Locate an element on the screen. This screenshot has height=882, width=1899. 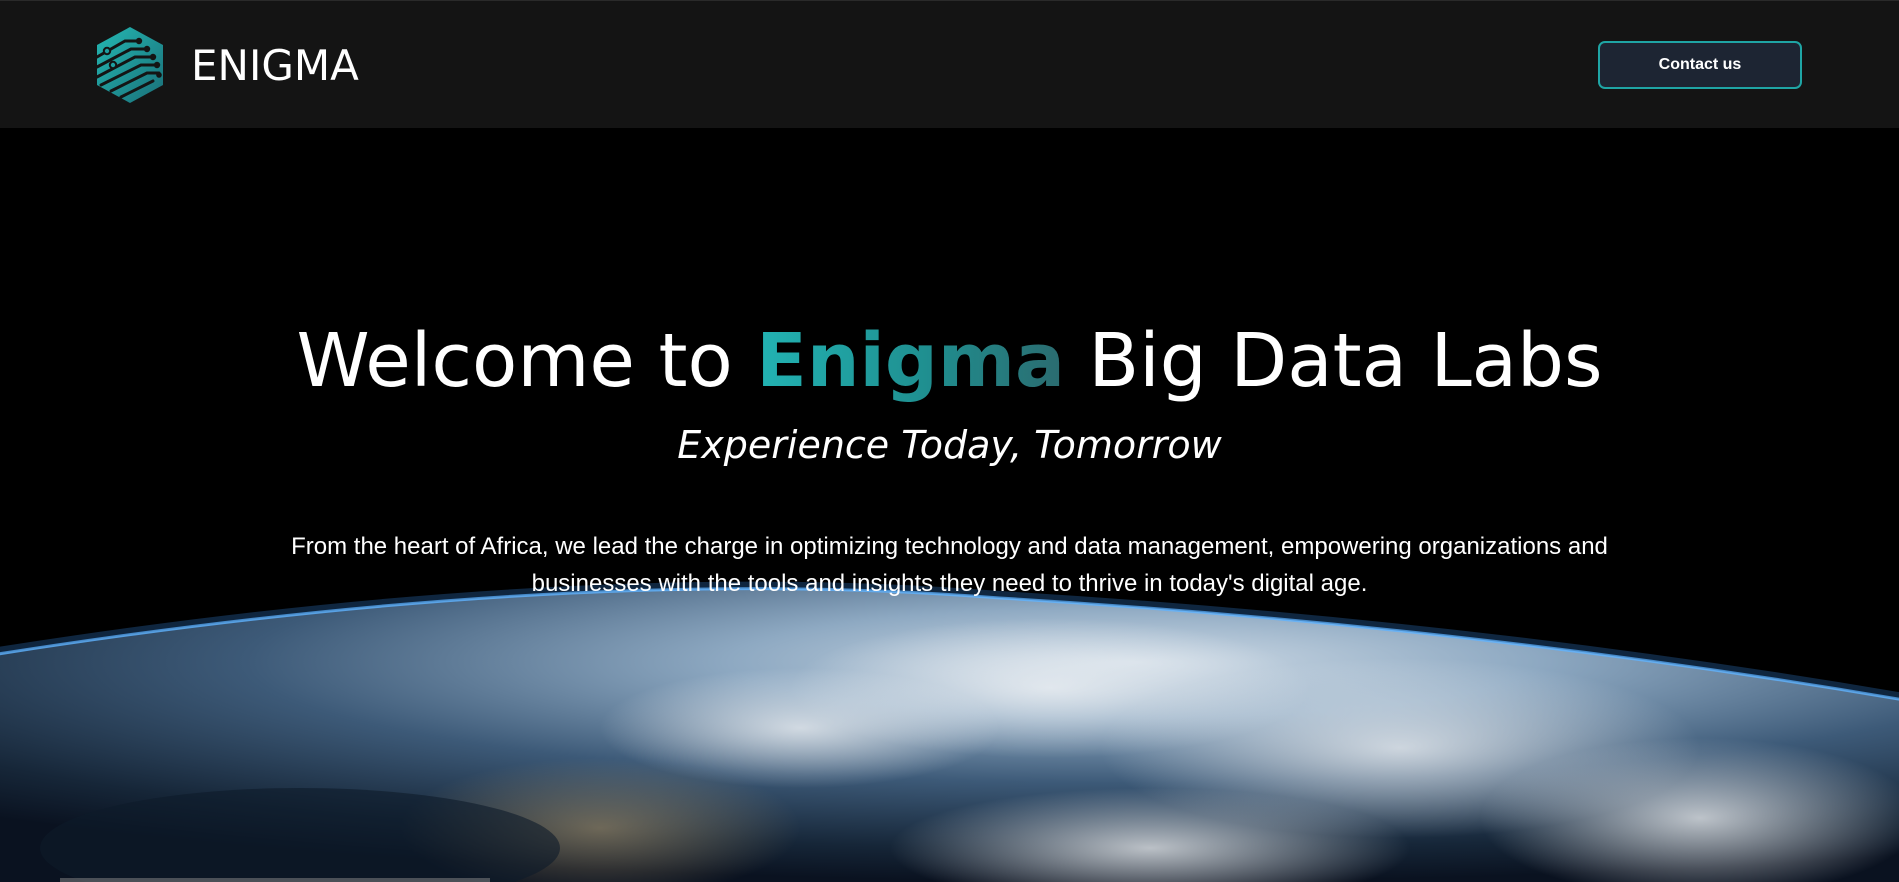
hero-subtitle: Experience Today, Tomorrow is located at coordinates (949, 445).